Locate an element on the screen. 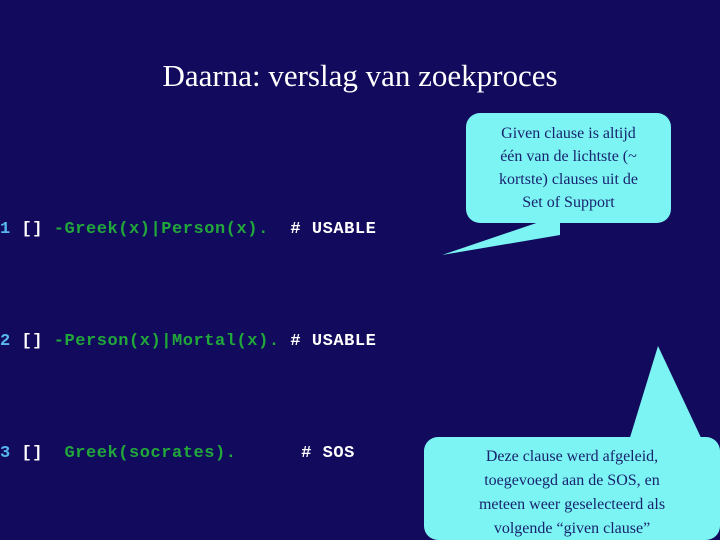  clause-literal: -Greek(x)|Person(x). is located at coordinates (161, 229).